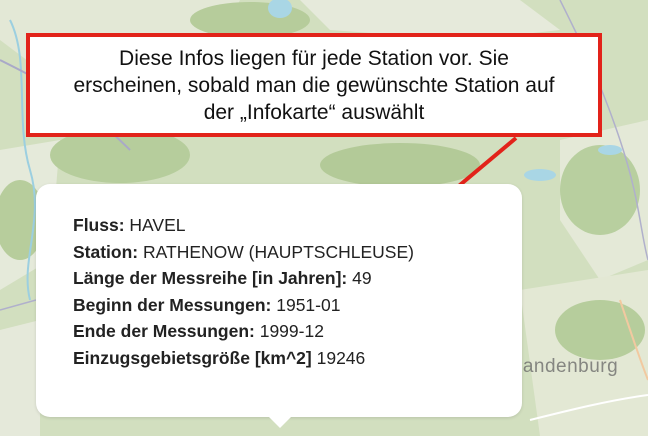 This screenshot has width=648, height=436. I want to click on info-value-start: 1951-01, so click(308, 304).